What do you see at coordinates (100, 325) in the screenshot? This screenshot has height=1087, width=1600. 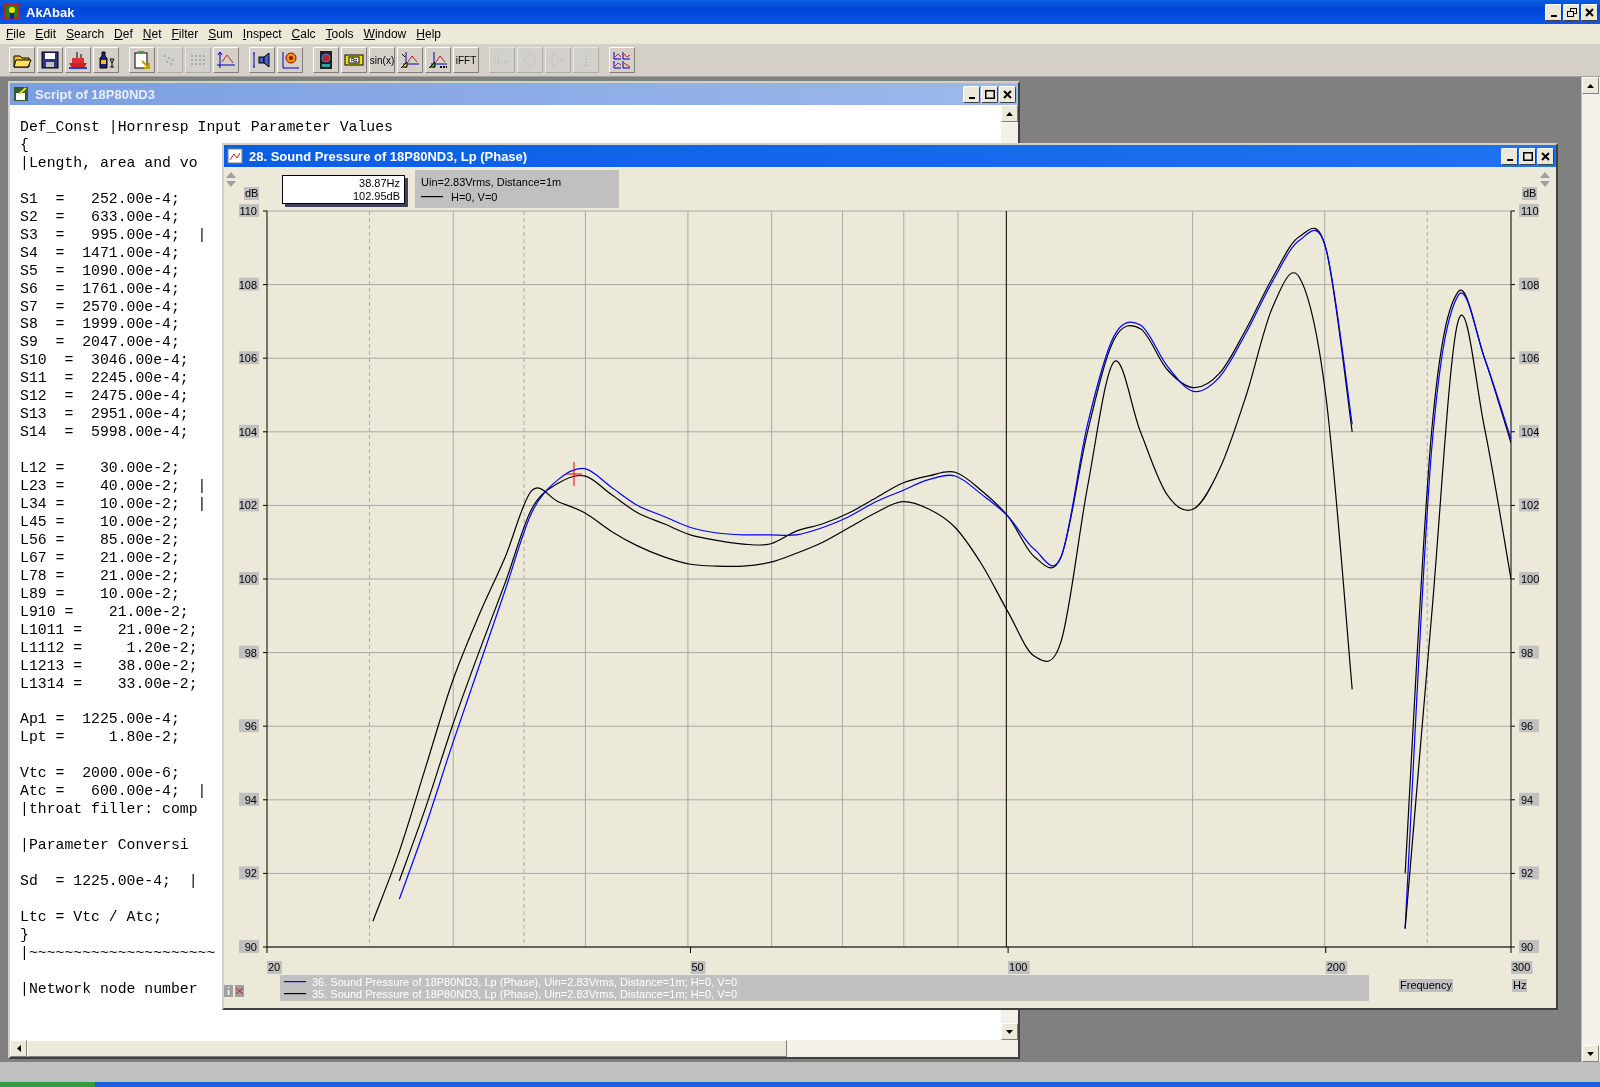 I see `code-line: S8 = 1999.00e-4;` at bounding box center [100, 325].